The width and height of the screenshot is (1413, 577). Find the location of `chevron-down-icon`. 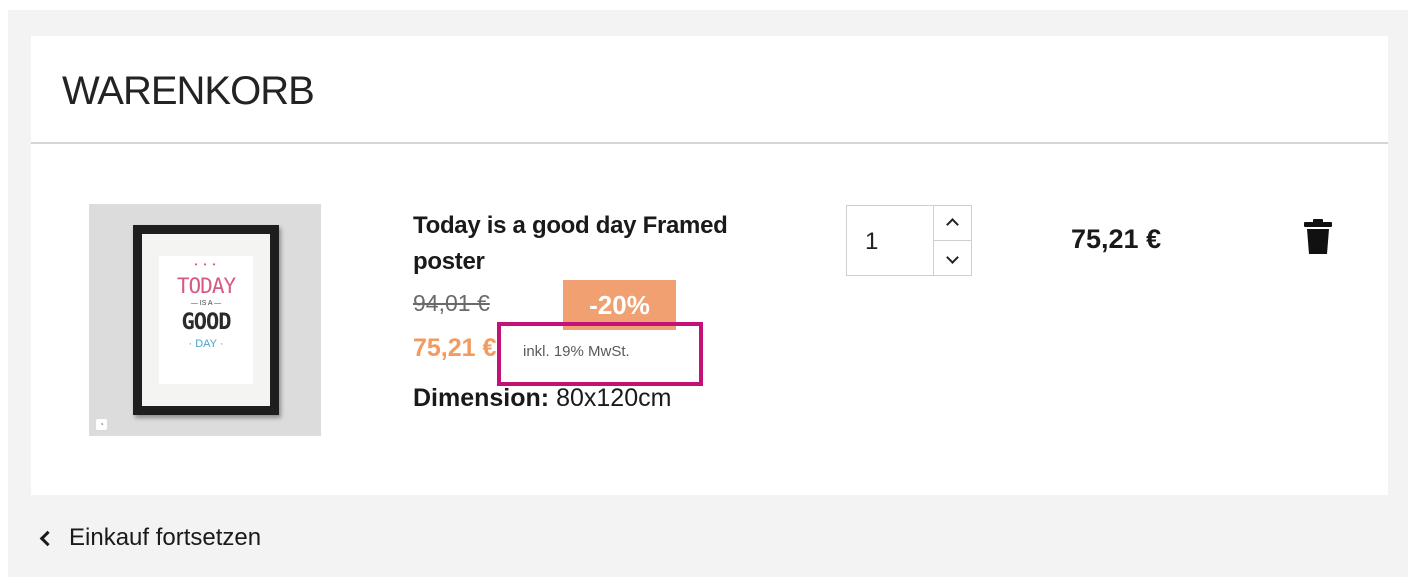

chevron-down-icon is located at coordinates (952, 257).